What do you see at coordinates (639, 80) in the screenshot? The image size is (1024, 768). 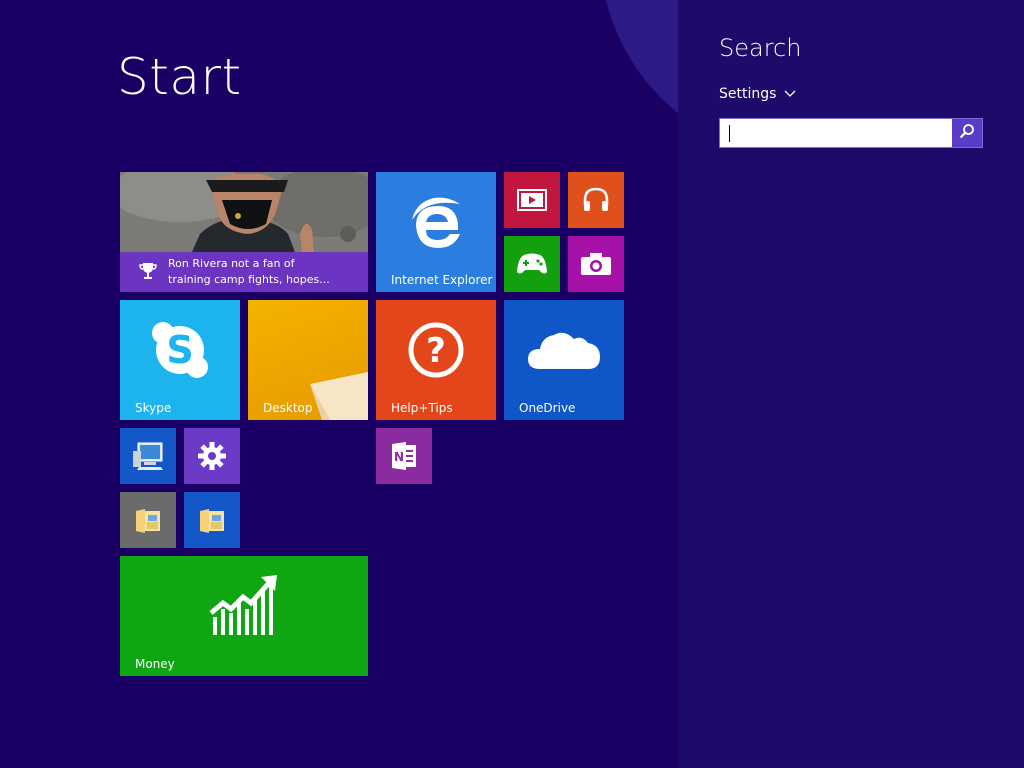 I see `background-arc` at bounding box center [639, 80].